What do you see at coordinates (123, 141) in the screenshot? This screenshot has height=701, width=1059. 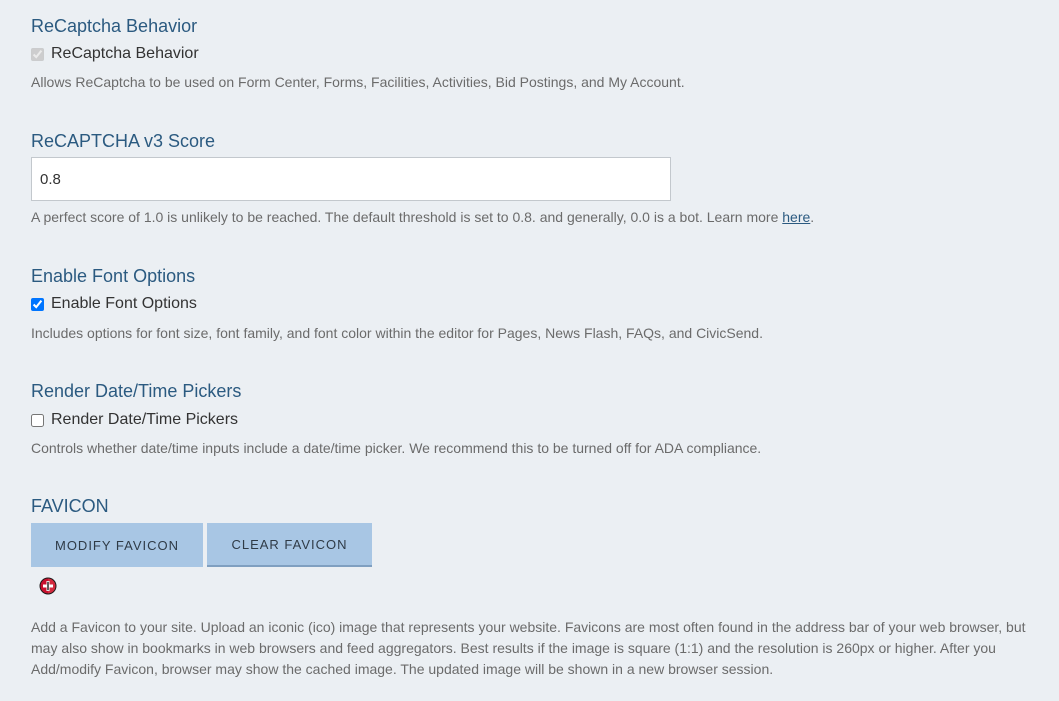 I see `recaptcha-v3-title: ReCAPTCHA v3 Score` at bounding box center [123, 141].